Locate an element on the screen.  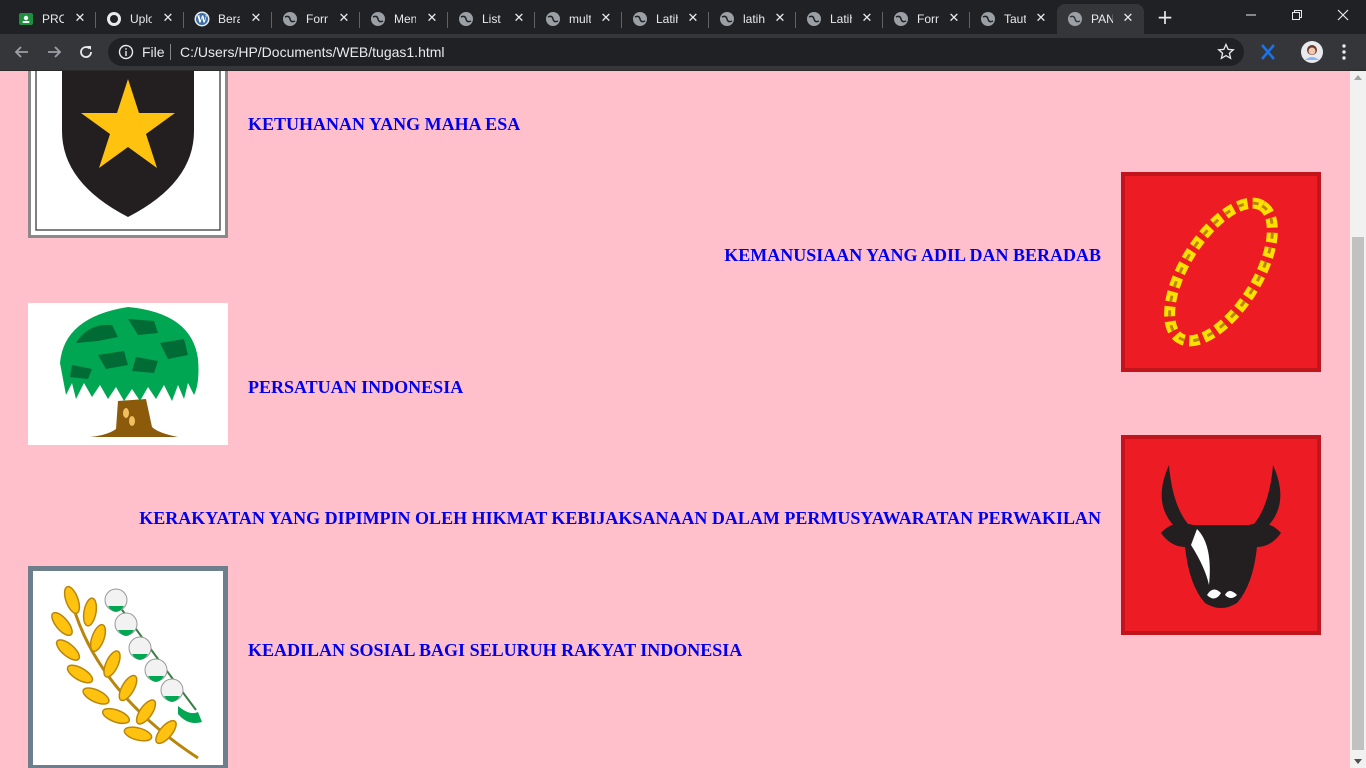
bookmark-star-icon is located at coordinates (1226, 52).